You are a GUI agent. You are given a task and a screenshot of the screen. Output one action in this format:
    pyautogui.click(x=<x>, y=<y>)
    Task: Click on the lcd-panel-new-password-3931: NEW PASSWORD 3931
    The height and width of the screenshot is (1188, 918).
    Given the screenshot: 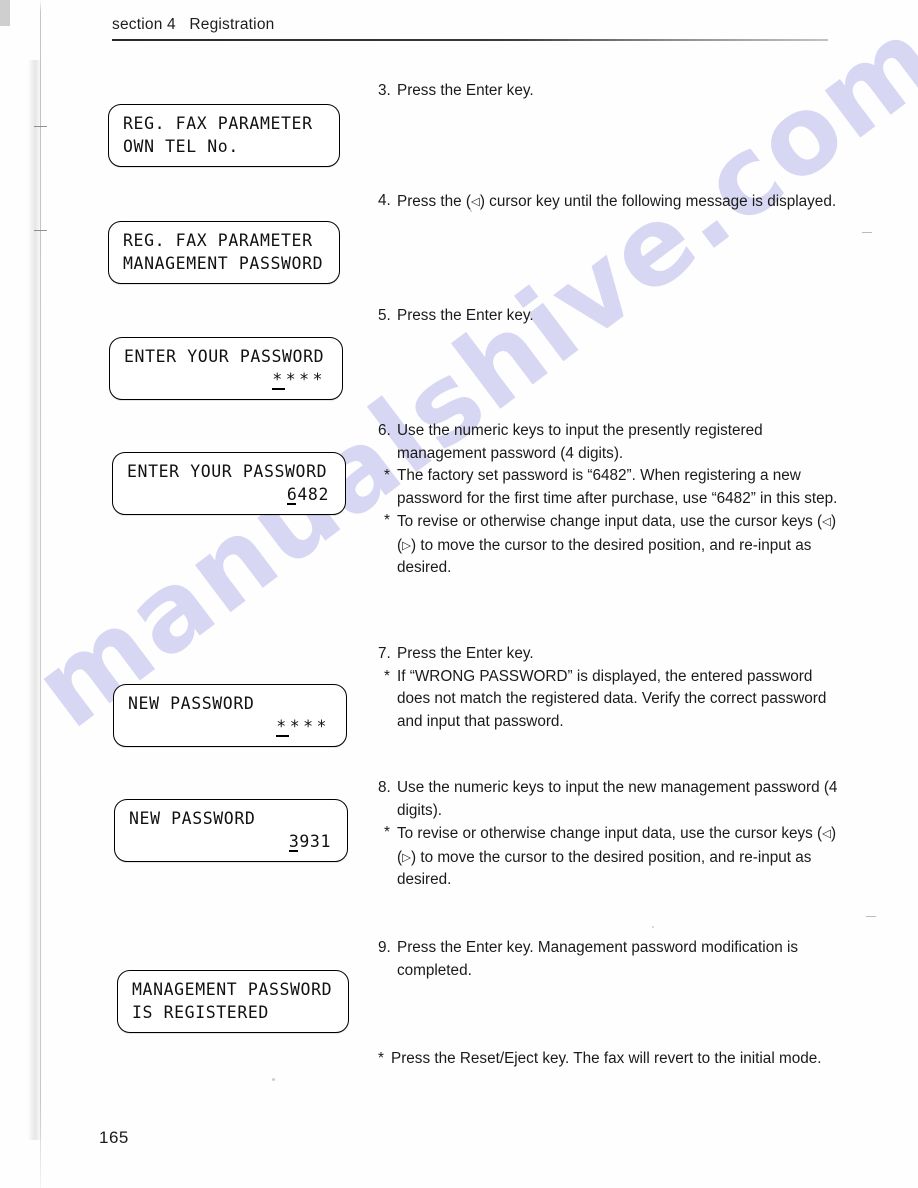 What is the action you would take?
    pyautogui.click(x=231, y=830)
    